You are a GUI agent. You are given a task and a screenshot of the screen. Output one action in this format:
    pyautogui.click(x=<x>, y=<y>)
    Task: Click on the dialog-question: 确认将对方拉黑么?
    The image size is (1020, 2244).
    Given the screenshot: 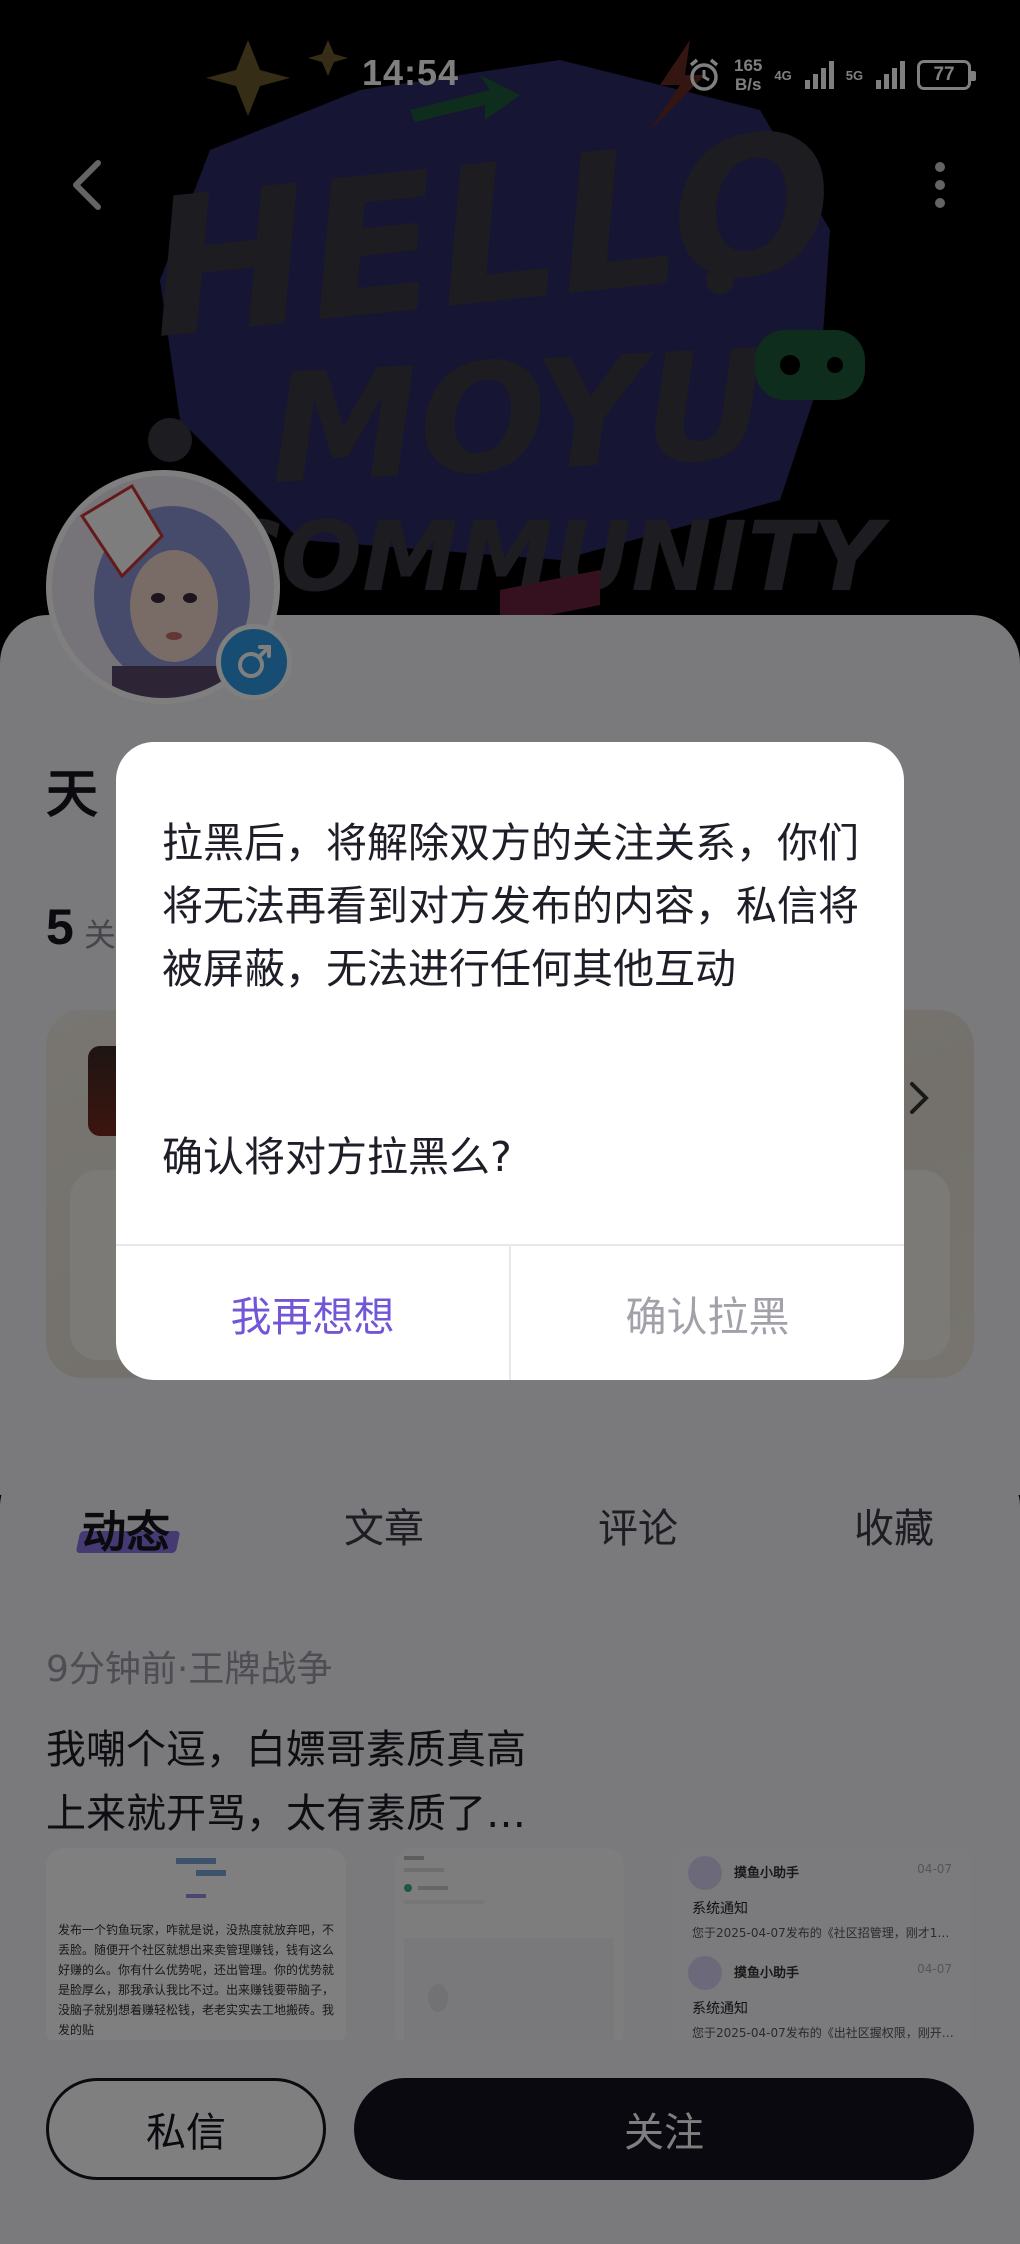 What is the action you would take?
    pyautogui.click(x=337, y=1157)
    